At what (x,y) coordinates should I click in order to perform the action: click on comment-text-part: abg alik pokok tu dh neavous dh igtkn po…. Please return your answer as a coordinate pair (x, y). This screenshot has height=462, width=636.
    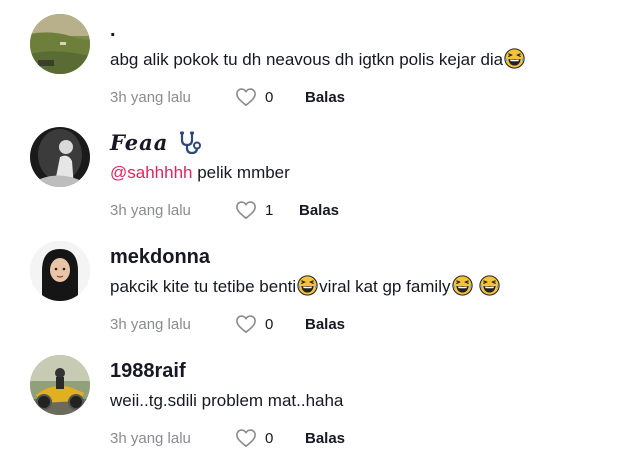
    Looking at the image, I should click on (307, 59).